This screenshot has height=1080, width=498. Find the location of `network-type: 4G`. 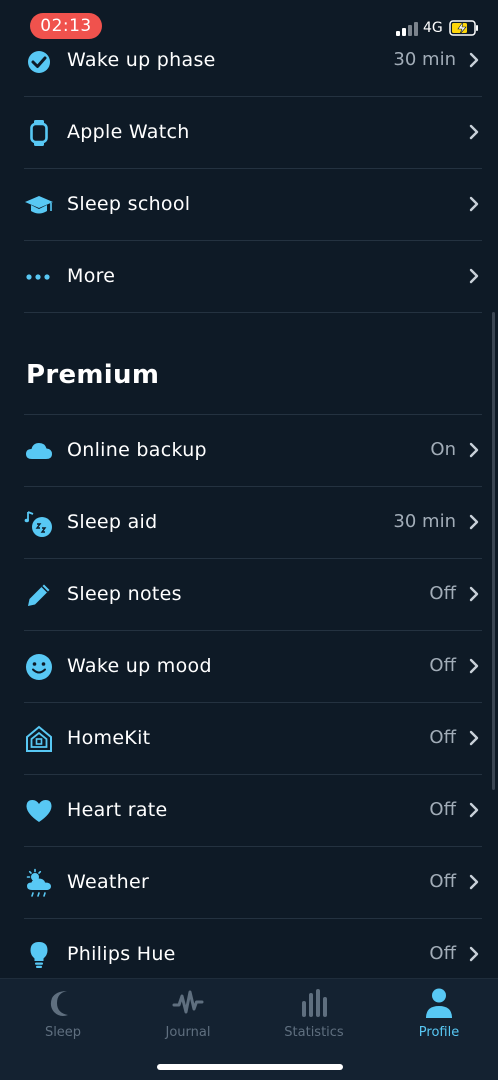

network-type: 4G is located at coordinates (433, 28).